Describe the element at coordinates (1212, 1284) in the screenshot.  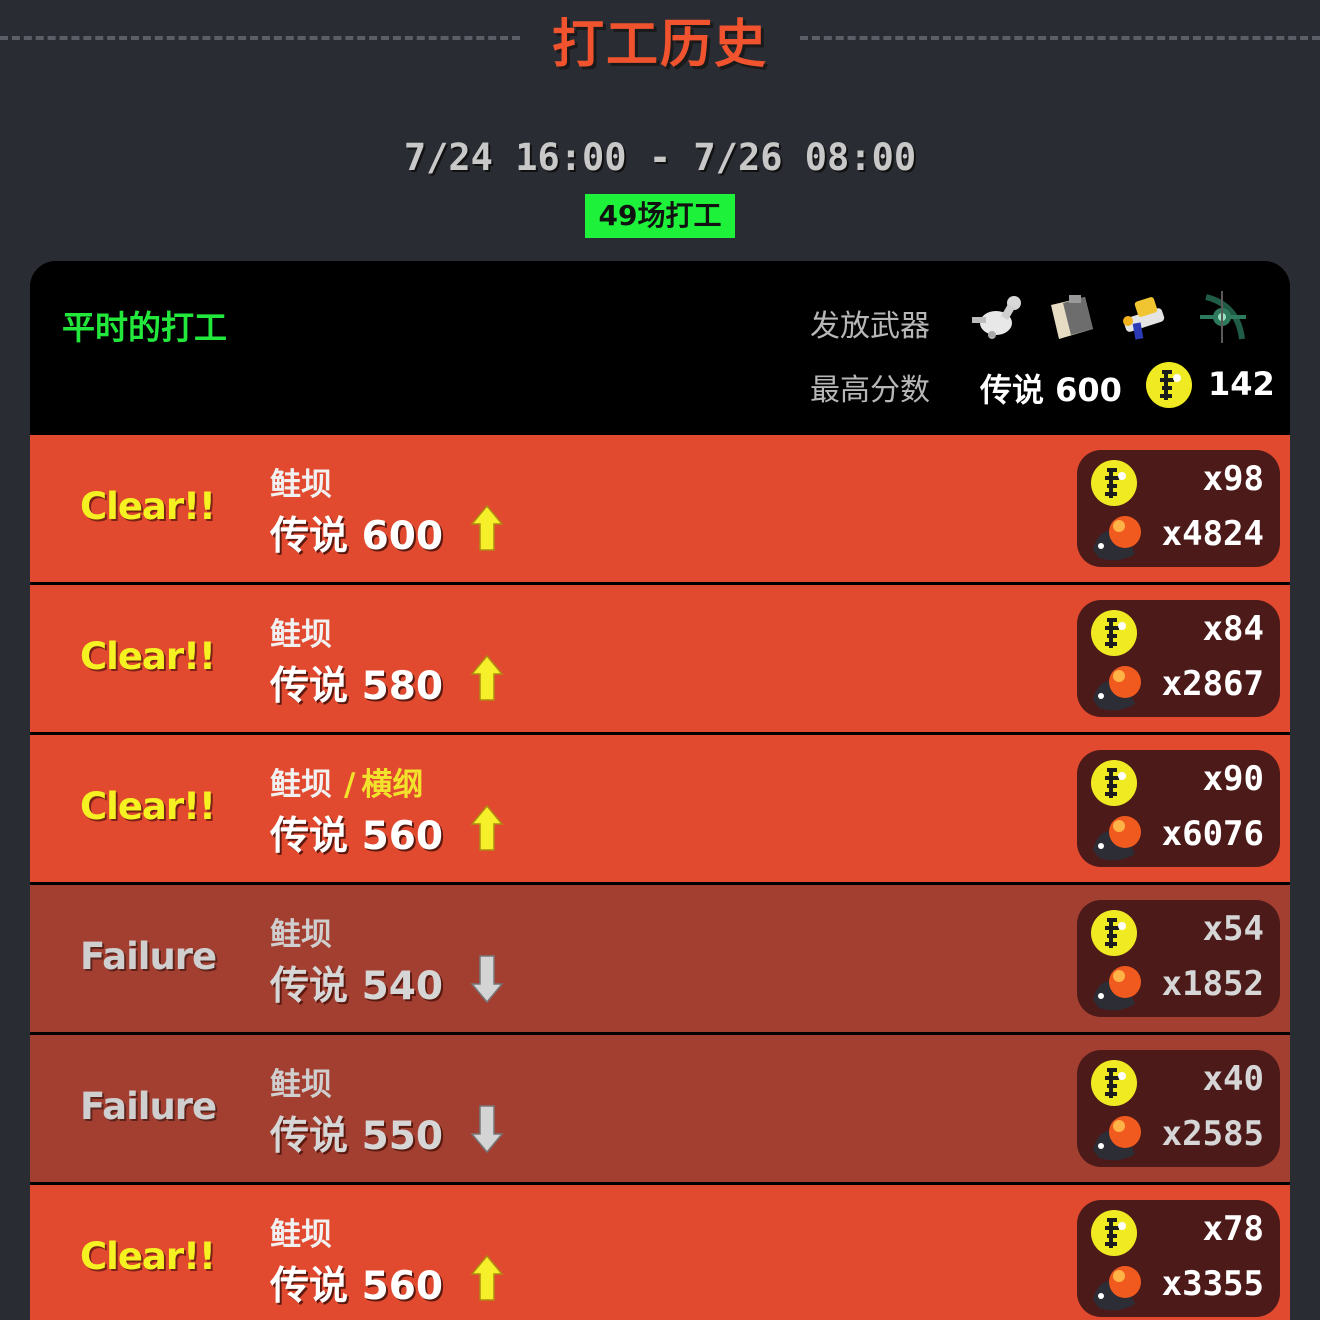
I see `power-egg-count: x3355` at that location.